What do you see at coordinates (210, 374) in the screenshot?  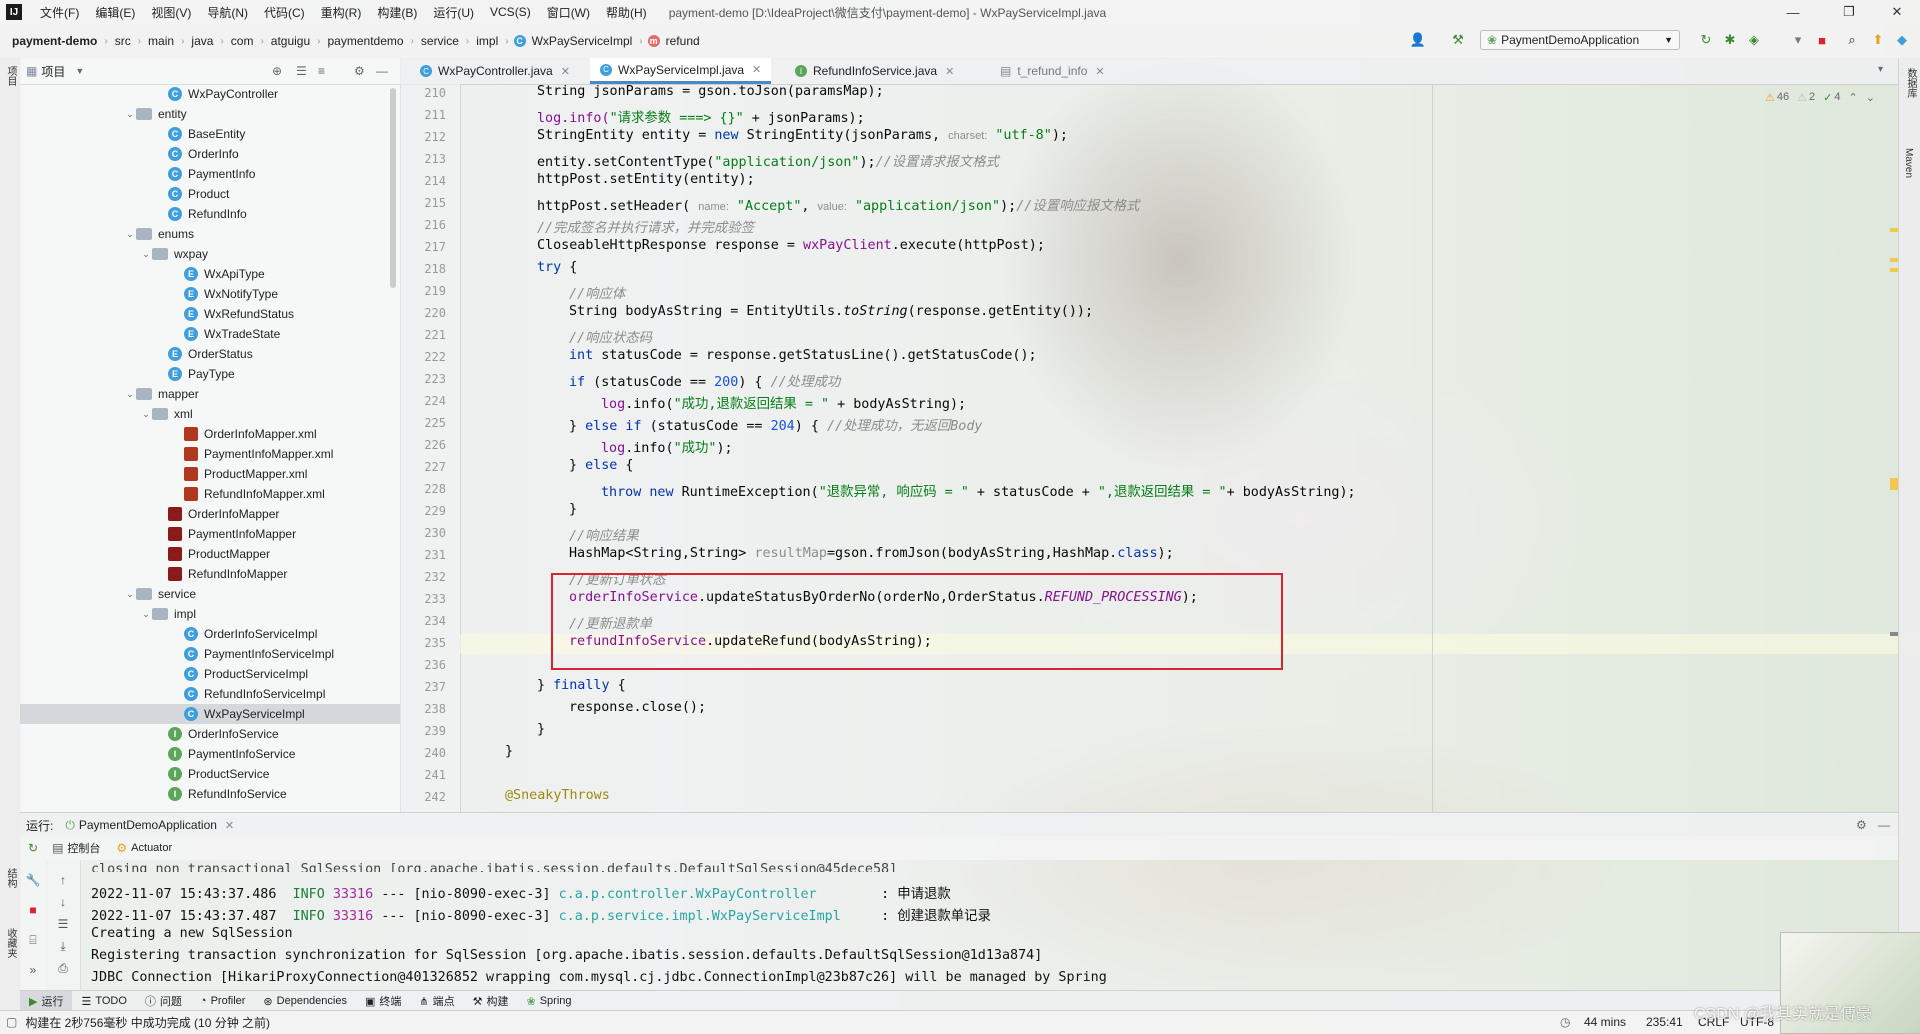 I see `tree-file: E PayType` at bounding box center [210, 374].